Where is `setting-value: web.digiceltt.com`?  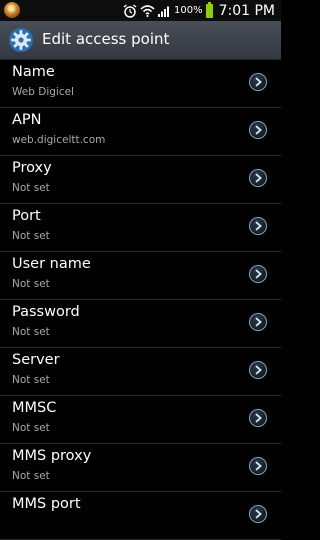 setting-value: web.digiceltt.com is located at coordinates (59, 140).